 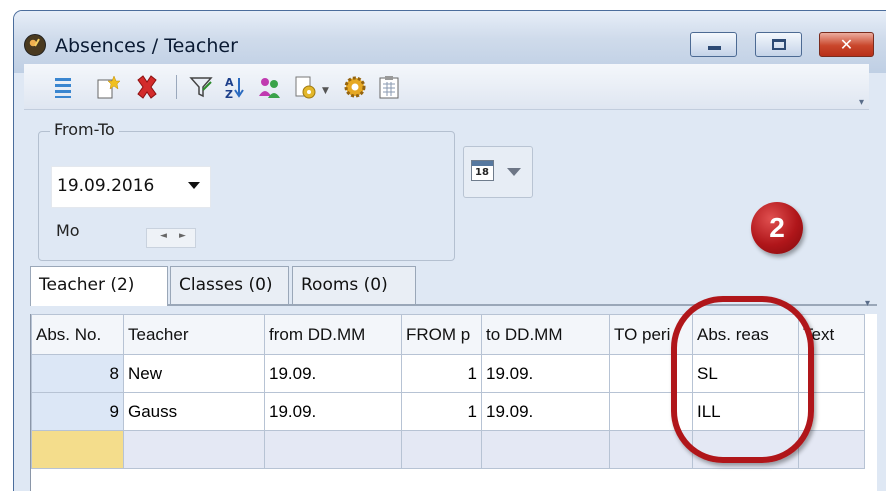 I want to click on maximize-icon, so click(x=779, y=44).